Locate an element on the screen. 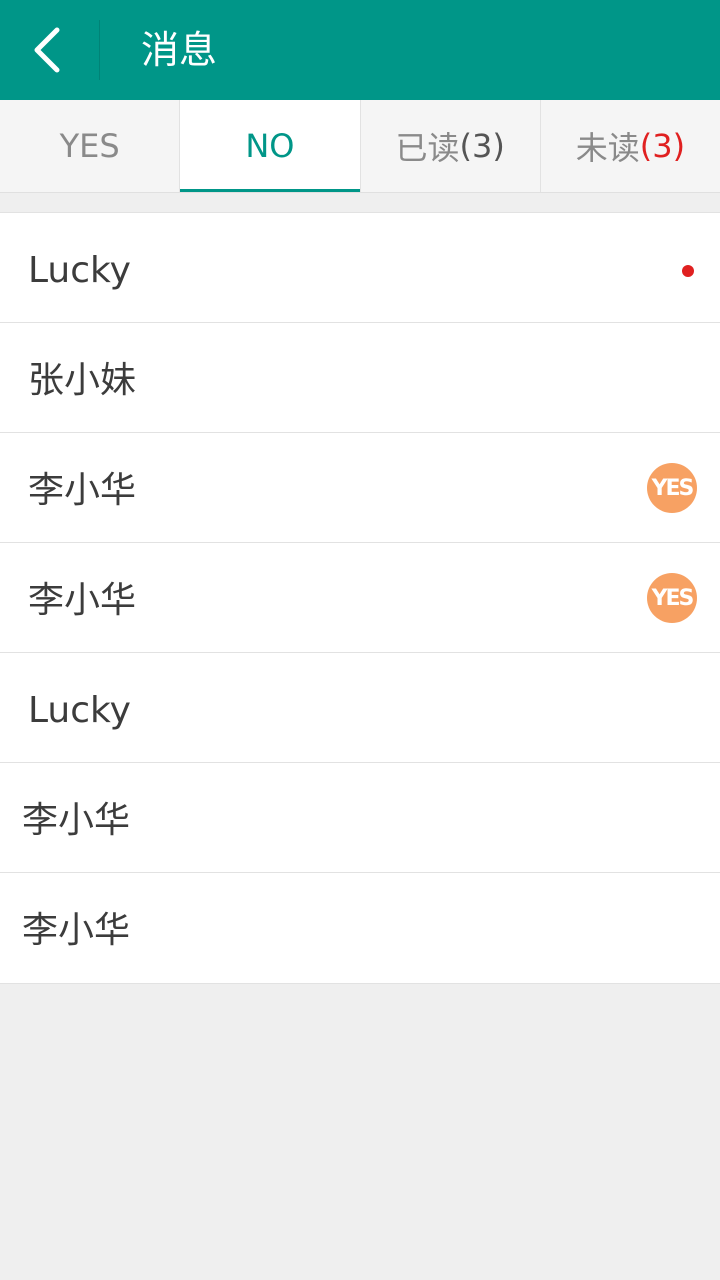 This screenshot has width=720, height=1280. tab-label: 已读 is located at coordinates (427, 148).